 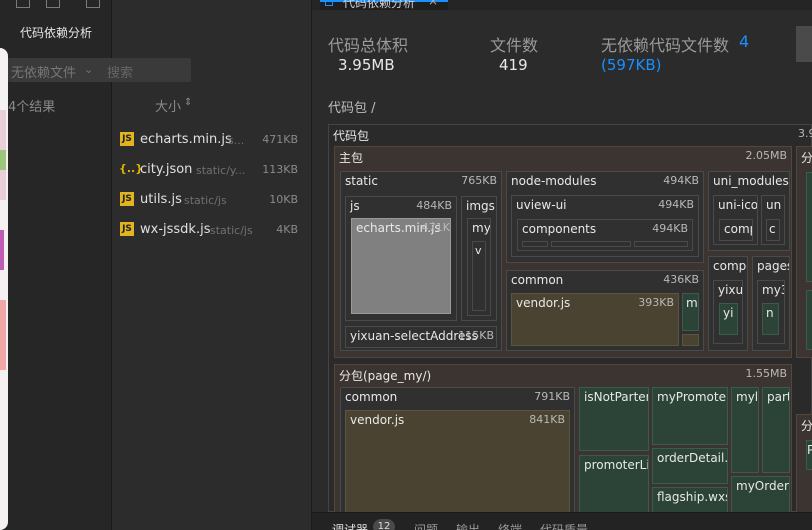 I want to click on tab-output: 输出, so click(x=468, y=525).